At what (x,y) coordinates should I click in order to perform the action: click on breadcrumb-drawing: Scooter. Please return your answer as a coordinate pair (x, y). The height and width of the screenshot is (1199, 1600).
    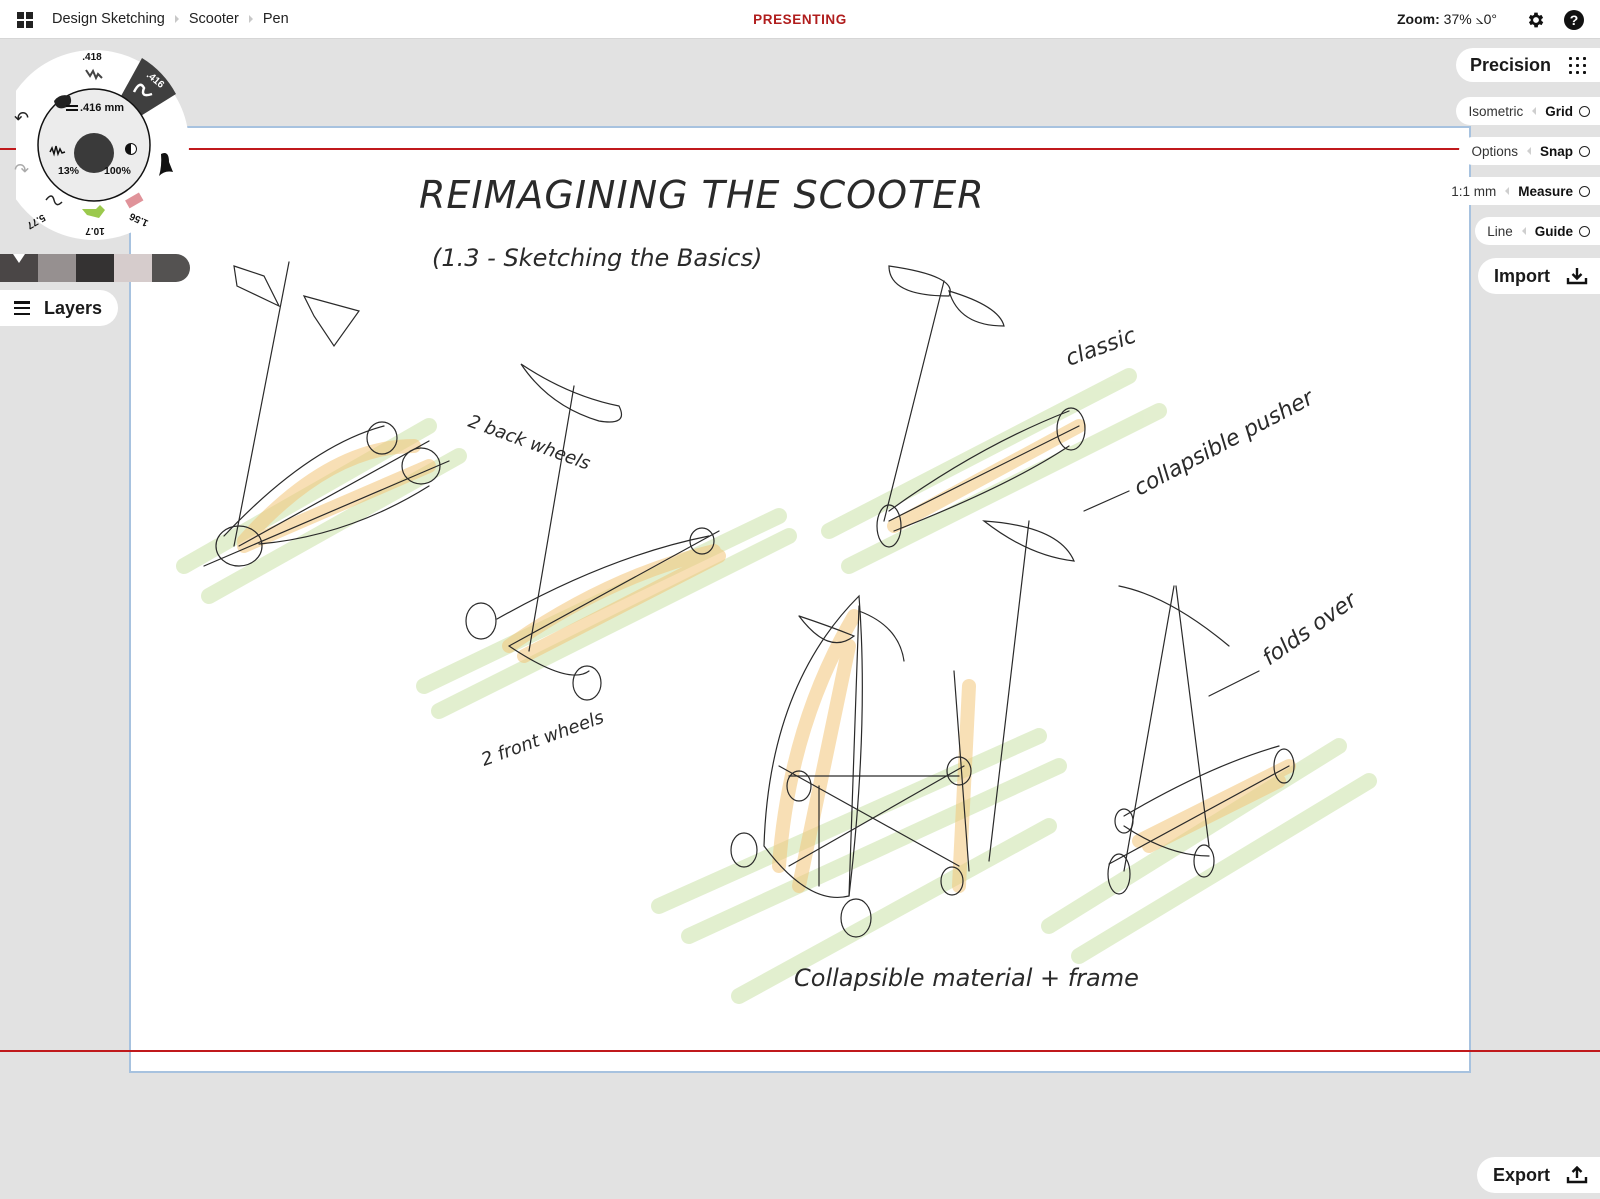
    Looking at the image, I should click on (214, 19).